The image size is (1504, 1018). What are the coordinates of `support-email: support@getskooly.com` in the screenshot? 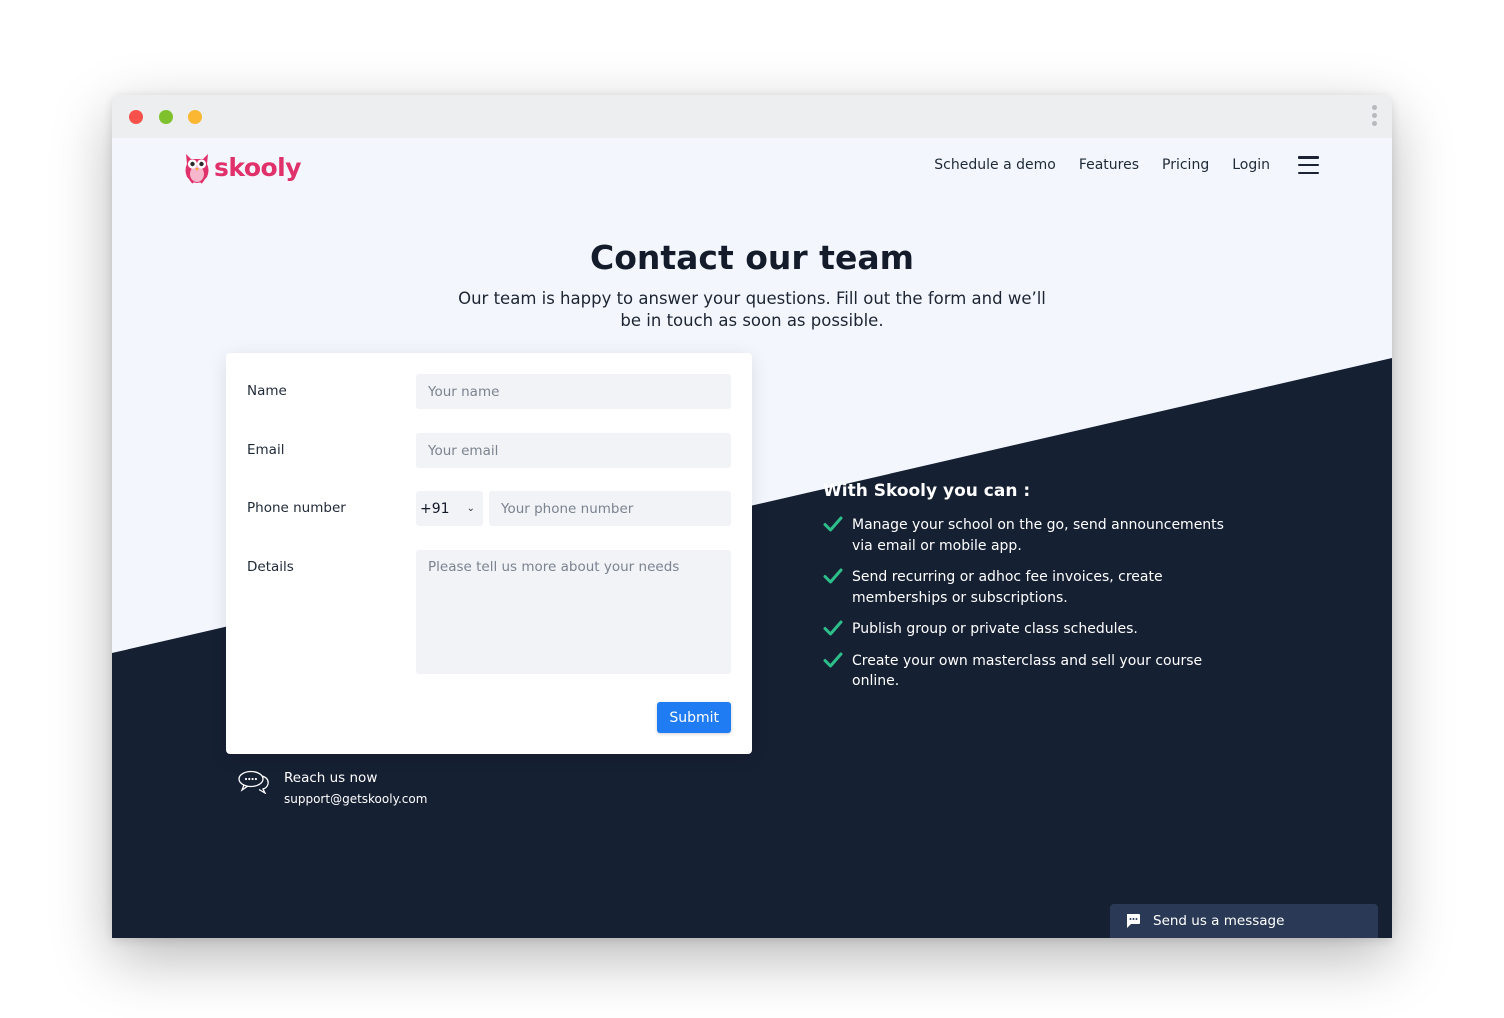 It's located at (355, 799).